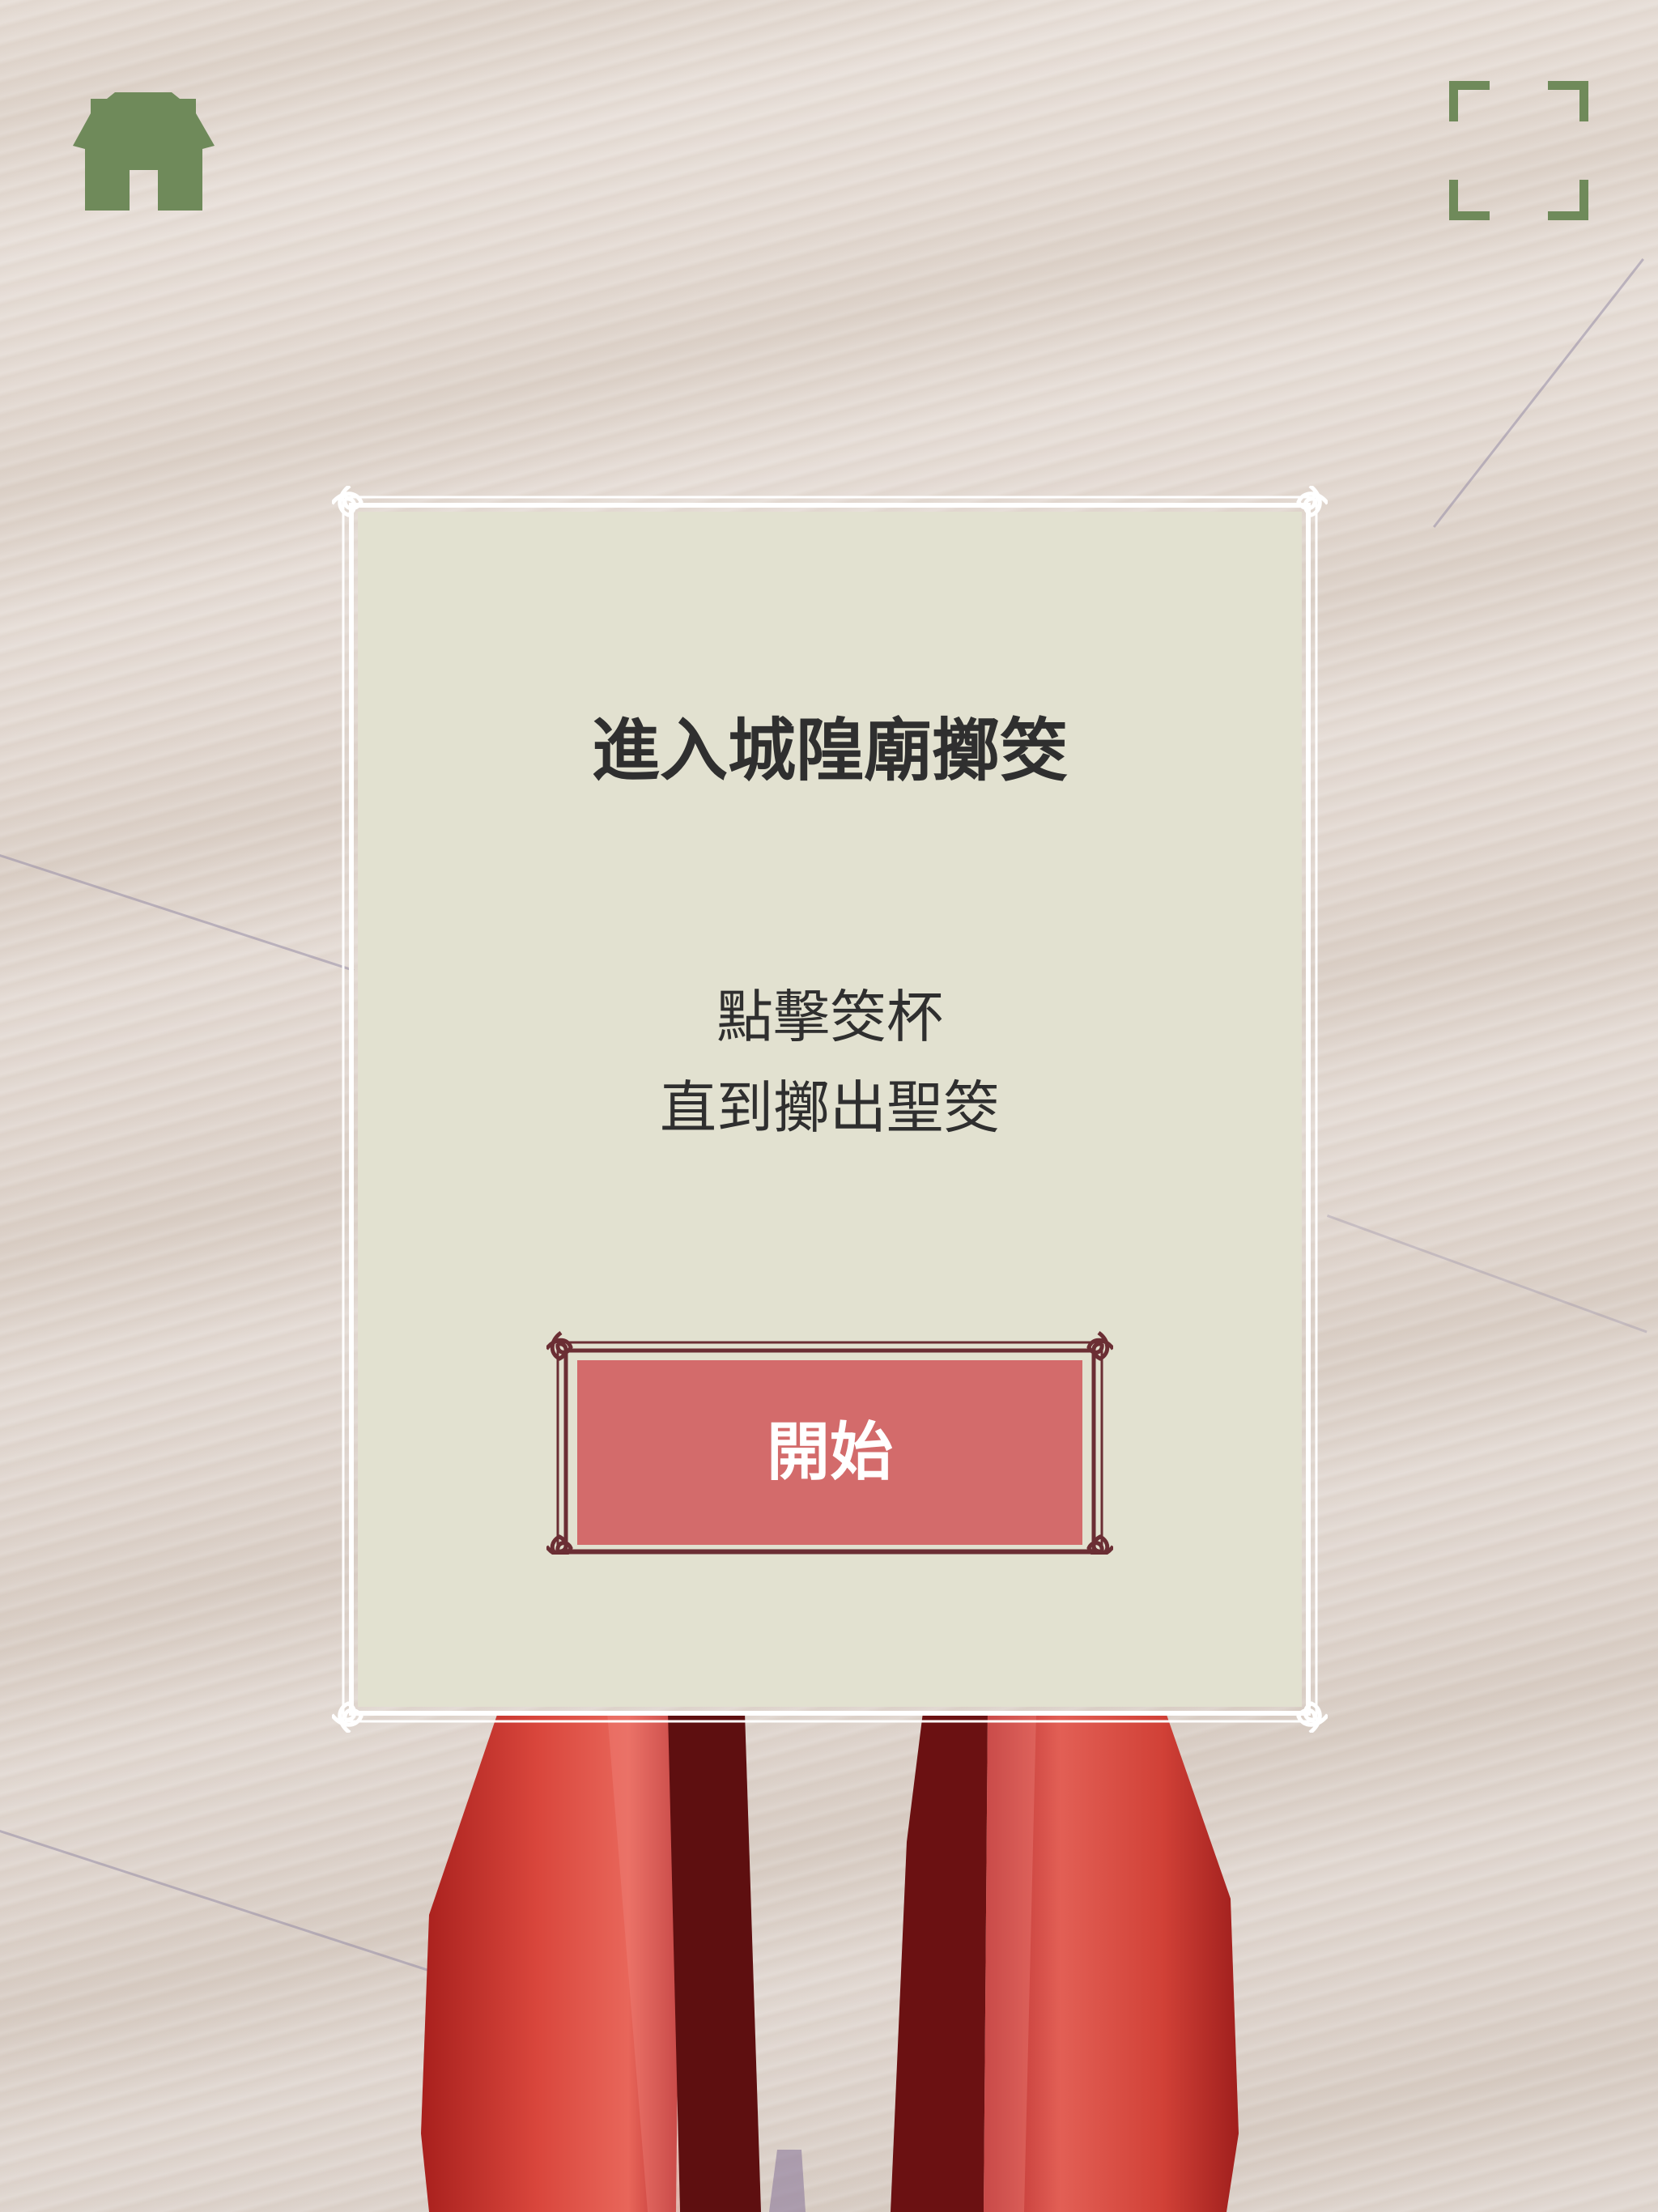 The height and width of the screenshot is (2212, 1658). What do you see at coordinates (829, 1017) in the screenshot?
I see `instruction-line-1: 點擊筊杯` at bounding box center [829, 1017].